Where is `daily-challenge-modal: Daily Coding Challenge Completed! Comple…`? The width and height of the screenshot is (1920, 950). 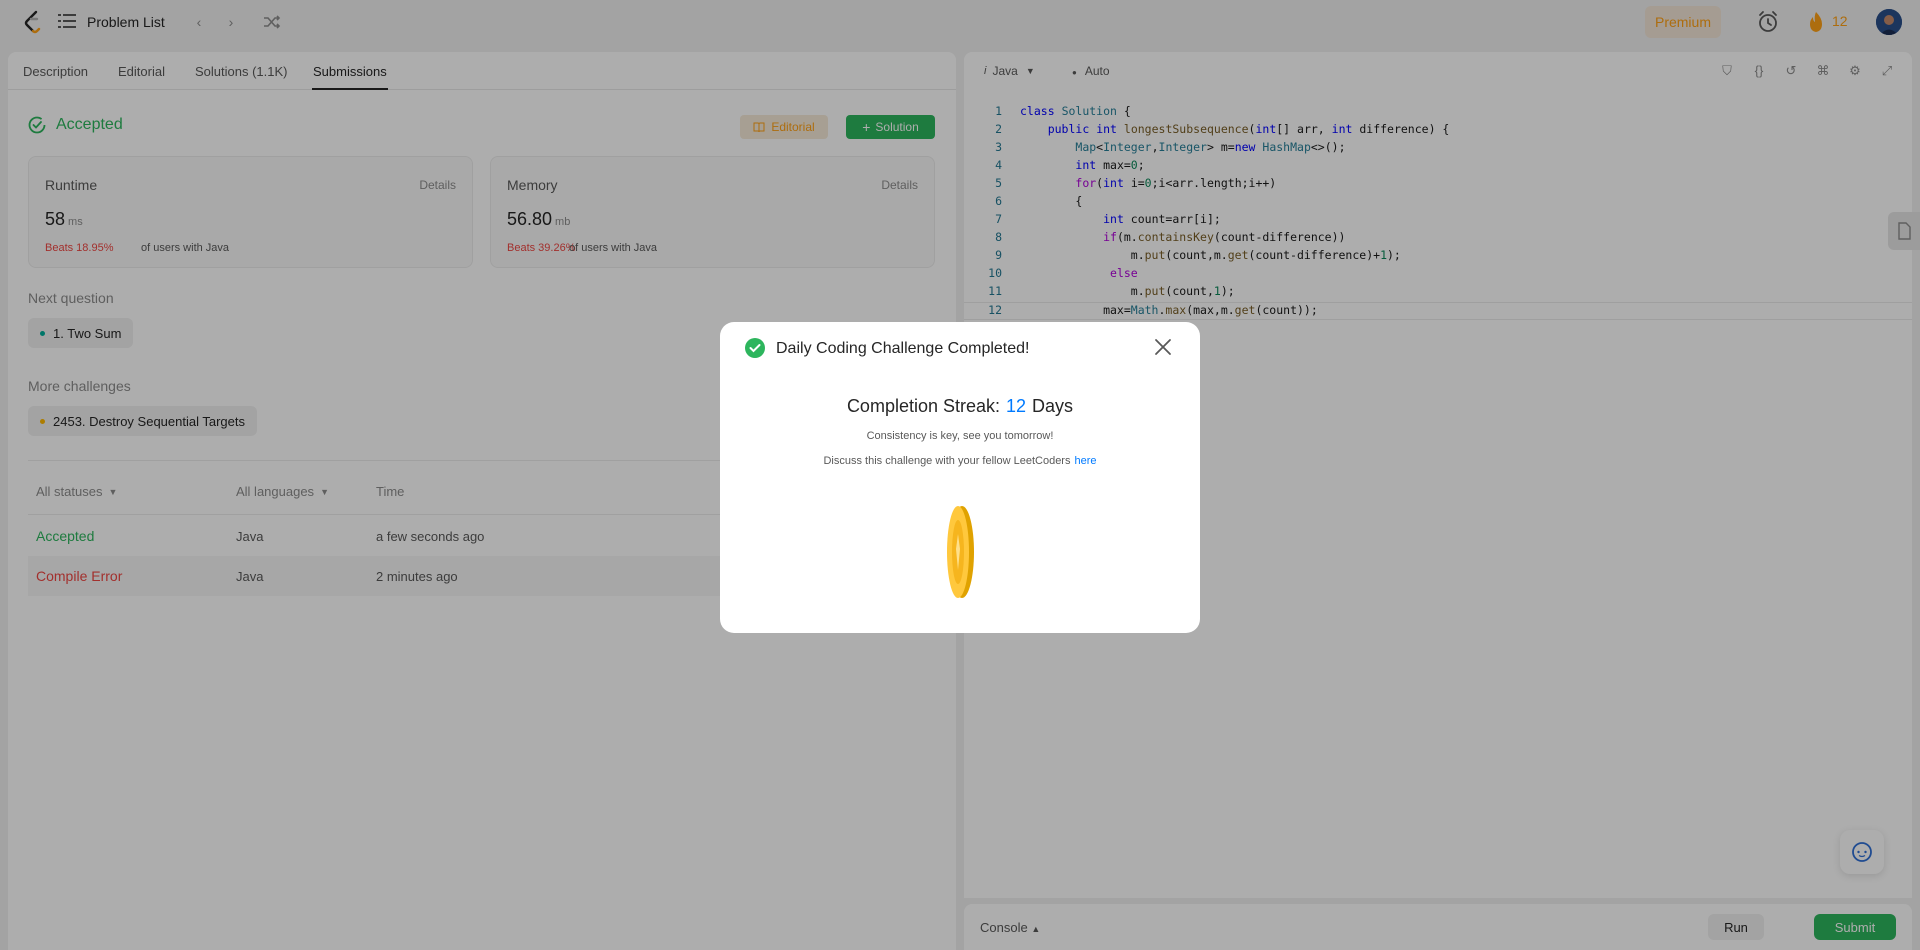 daily-challenge-modal: Daily Coding Challenge Completed! Comple… is located at coordinates (960, 477).